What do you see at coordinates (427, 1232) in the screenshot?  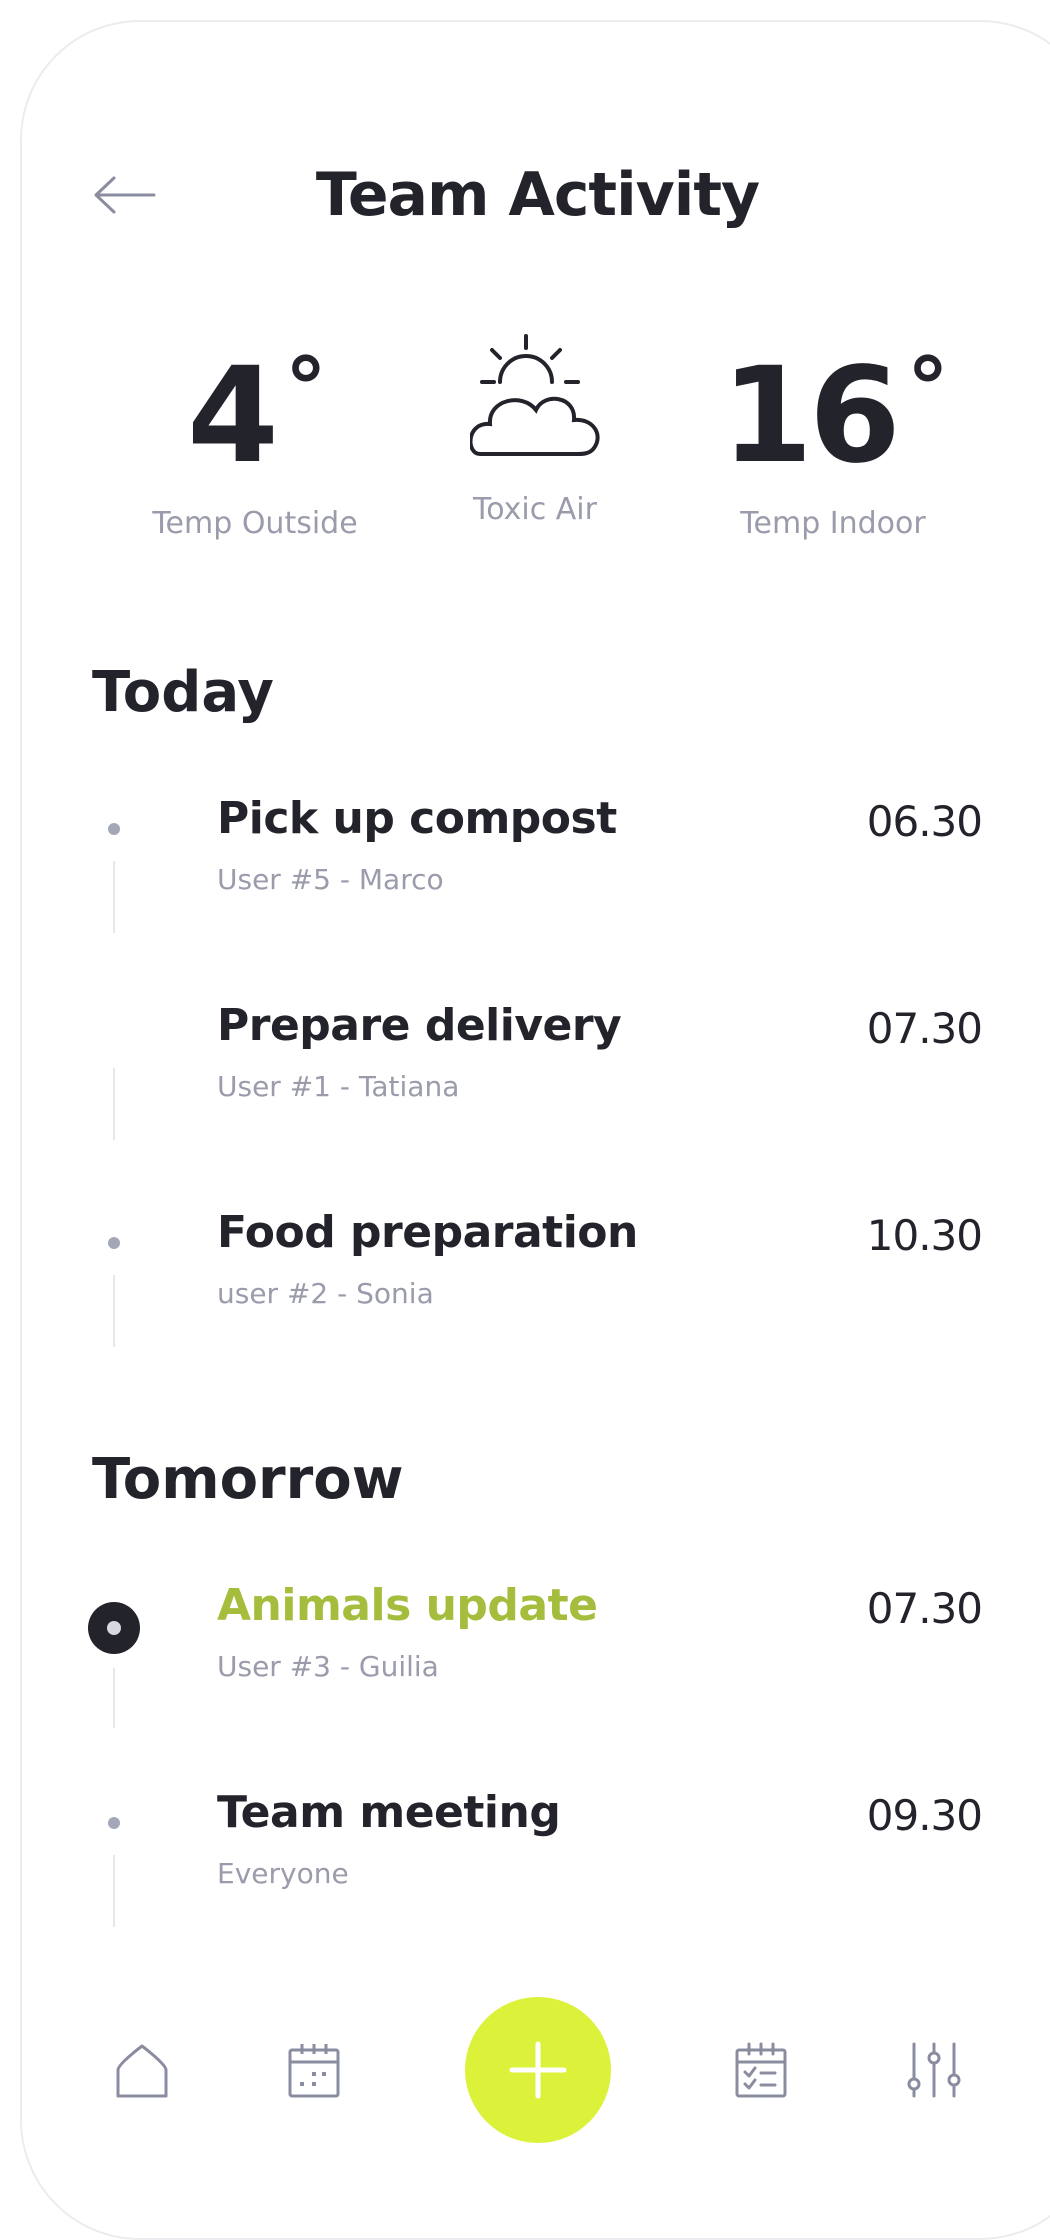 I see `activity-name: Food preparation` at bounding box center [427, 1232].